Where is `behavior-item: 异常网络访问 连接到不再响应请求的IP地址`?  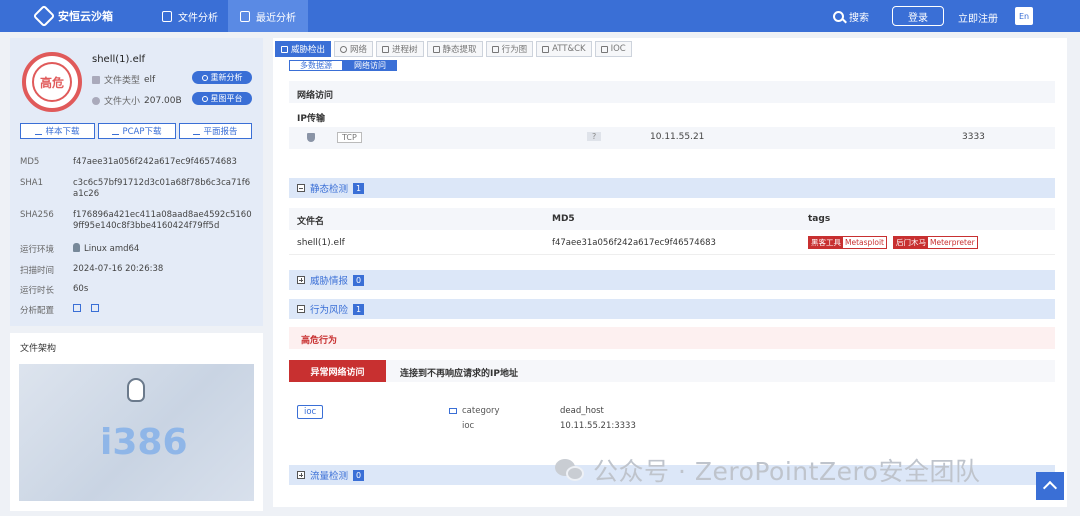
behavior-item: 异常网络访问 连接到不再响应请求的IP地址 is located at coordinates (672, 371).